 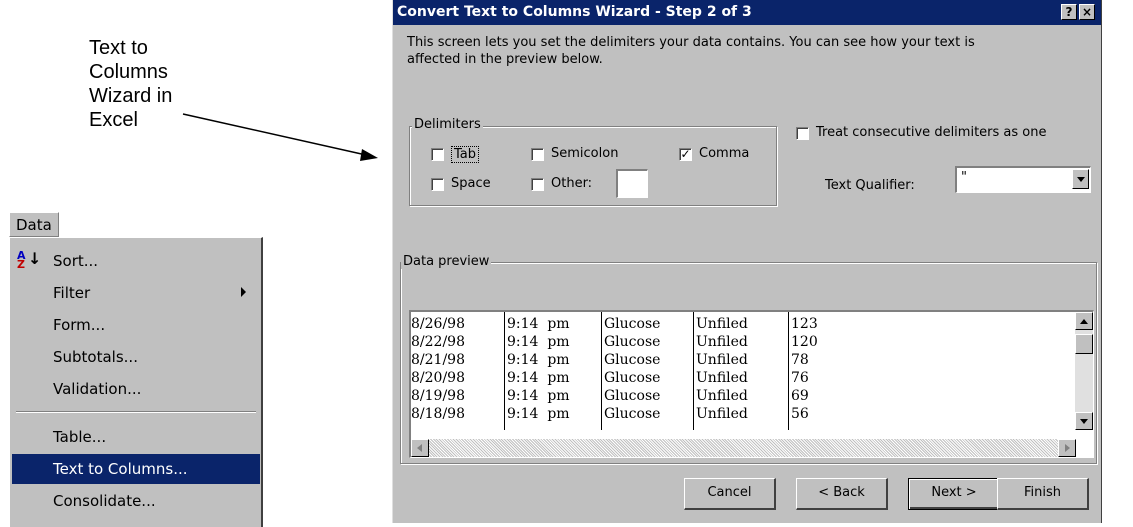 I want to click on tab-label: Tab, so click(x=465, y=154).